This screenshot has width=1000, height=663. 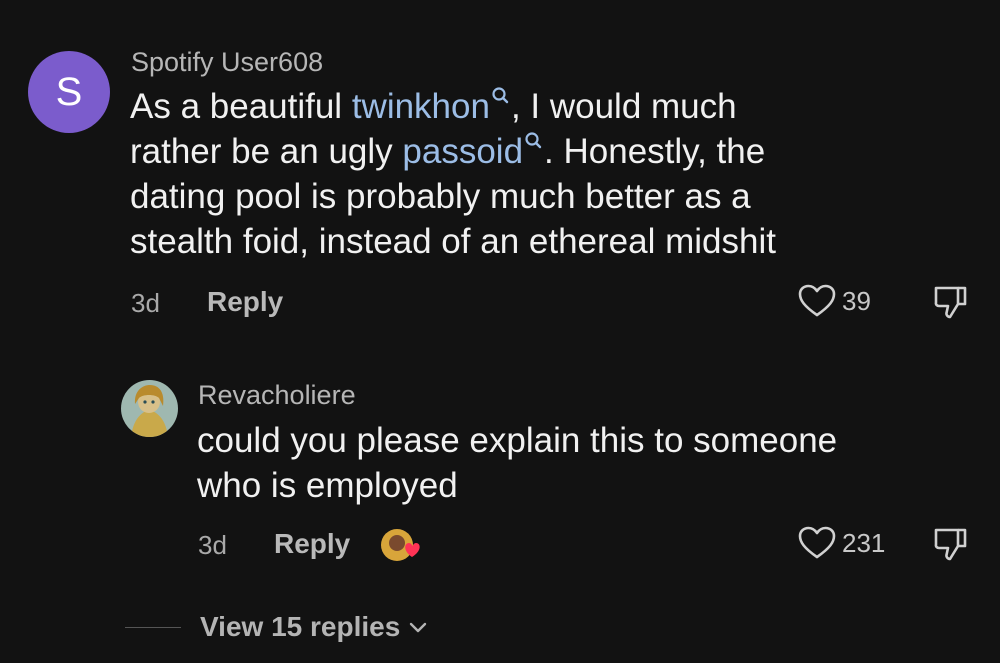 I want to click on reply-like-button: 231, so click(x=841, y=543).